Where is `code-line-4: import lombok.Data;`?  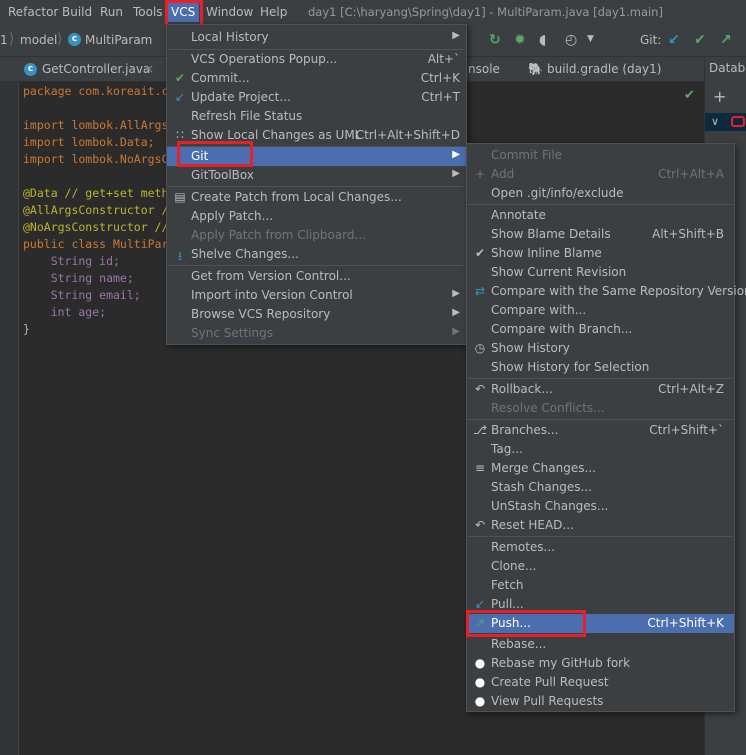 code-line-4: import lombok.Data; is located at coordinates (89, 142).